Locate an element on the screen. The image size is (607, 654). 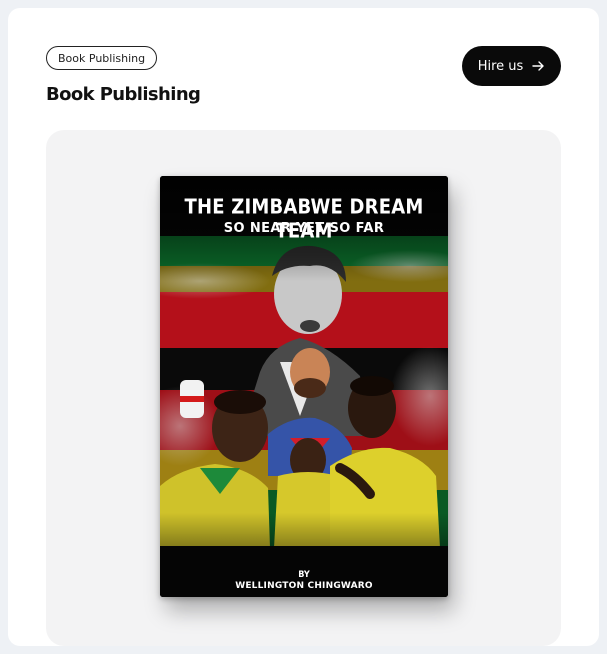
book-author: WELLINGTON CHINGWARO is located at coordinates (304, 586).